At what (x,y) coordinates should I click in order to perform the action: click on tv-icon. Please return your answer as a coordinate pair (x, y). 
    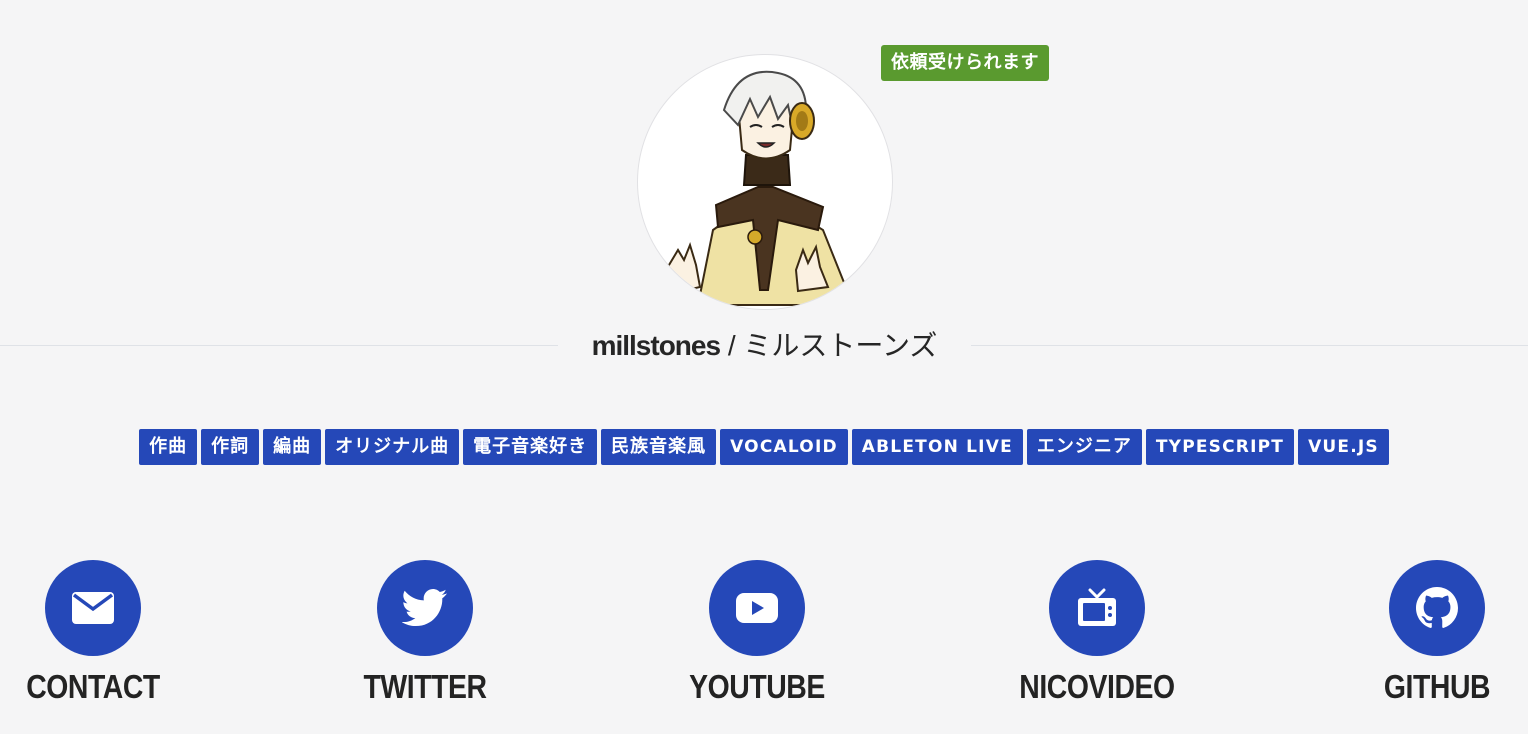
    Looking at the image, I should click on (1097, 607).